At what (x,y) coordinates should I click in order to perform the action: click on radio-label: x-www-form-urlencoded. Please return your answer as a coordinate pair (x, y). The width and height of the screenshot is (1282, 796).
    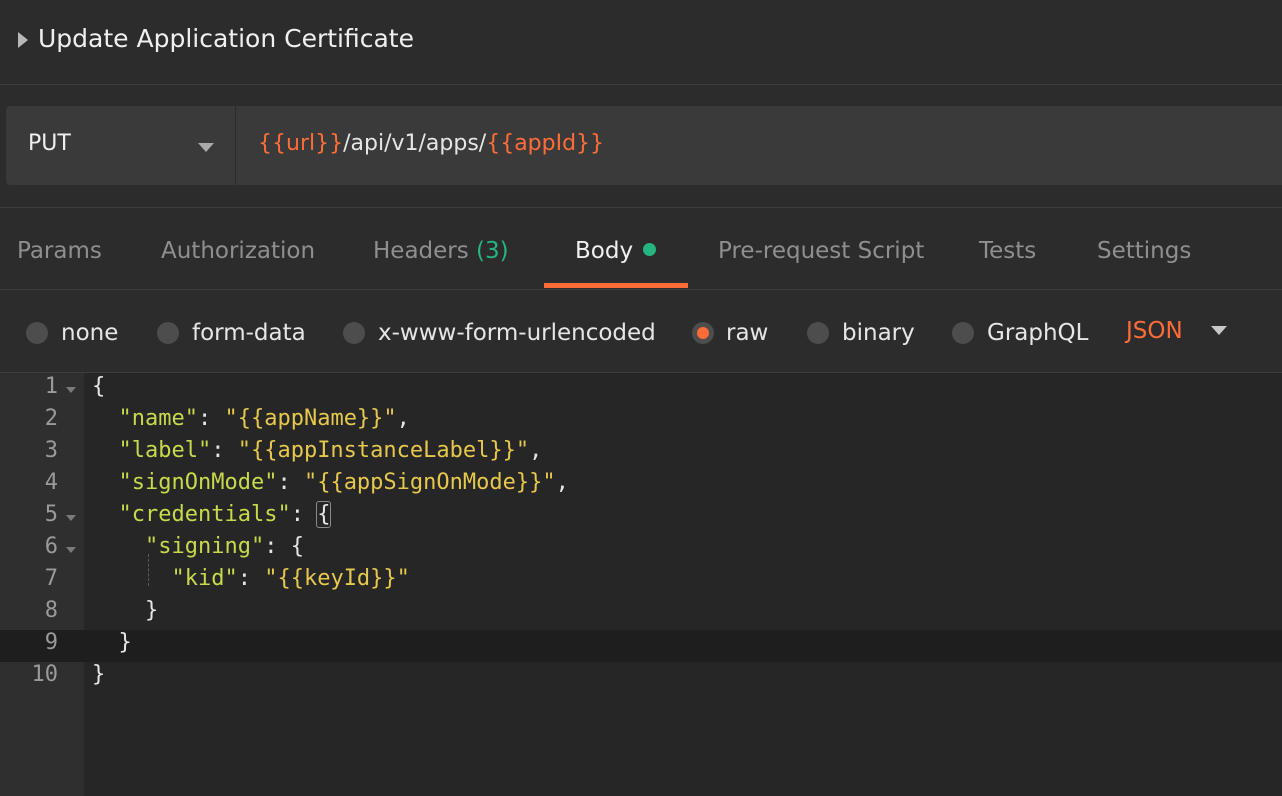
    Looking at the image, I should click on (517, 333).